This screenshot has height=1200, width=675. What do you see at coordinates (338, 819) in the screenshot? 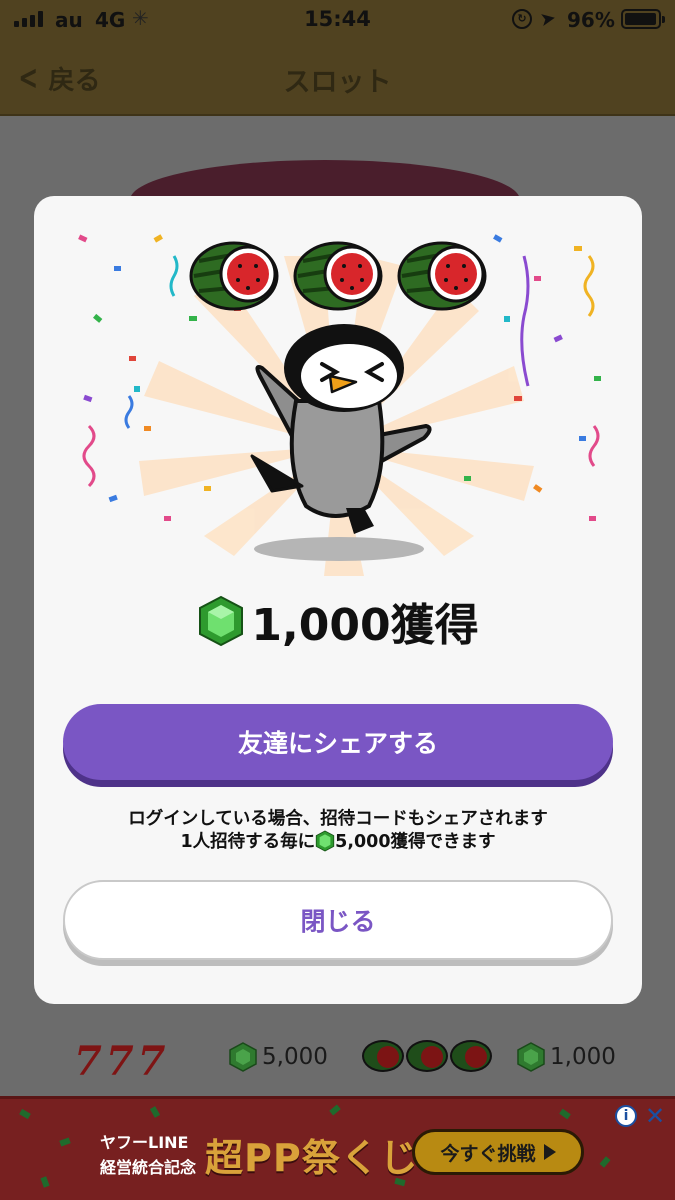
I see `share-note-line1: ログインしている場合、招待コードもシェアされます` at bounding box center [338, 819].